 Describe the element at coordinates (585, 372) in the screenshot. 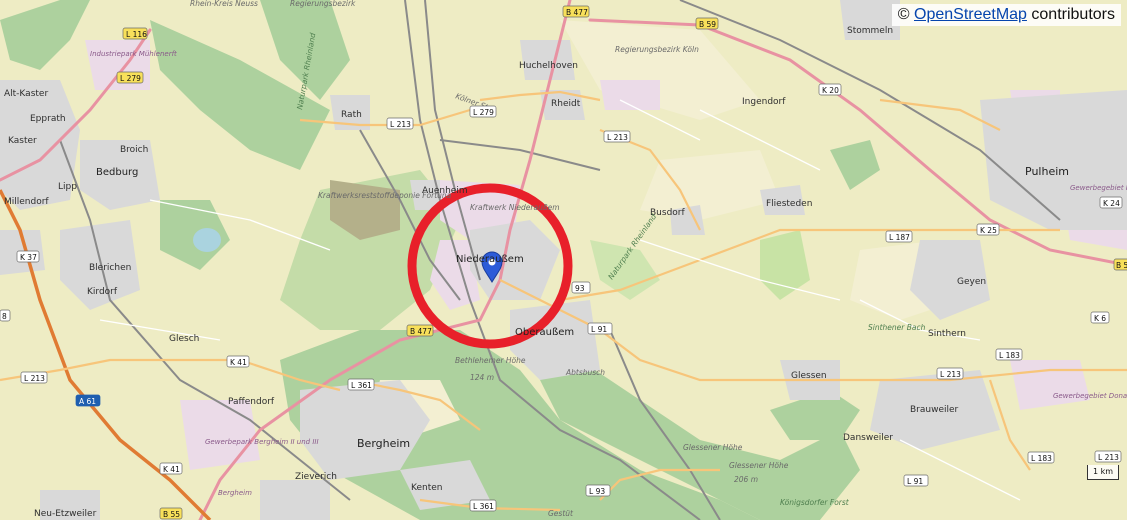

I see `label-abtsbusch: Abtsbusch` at that location.